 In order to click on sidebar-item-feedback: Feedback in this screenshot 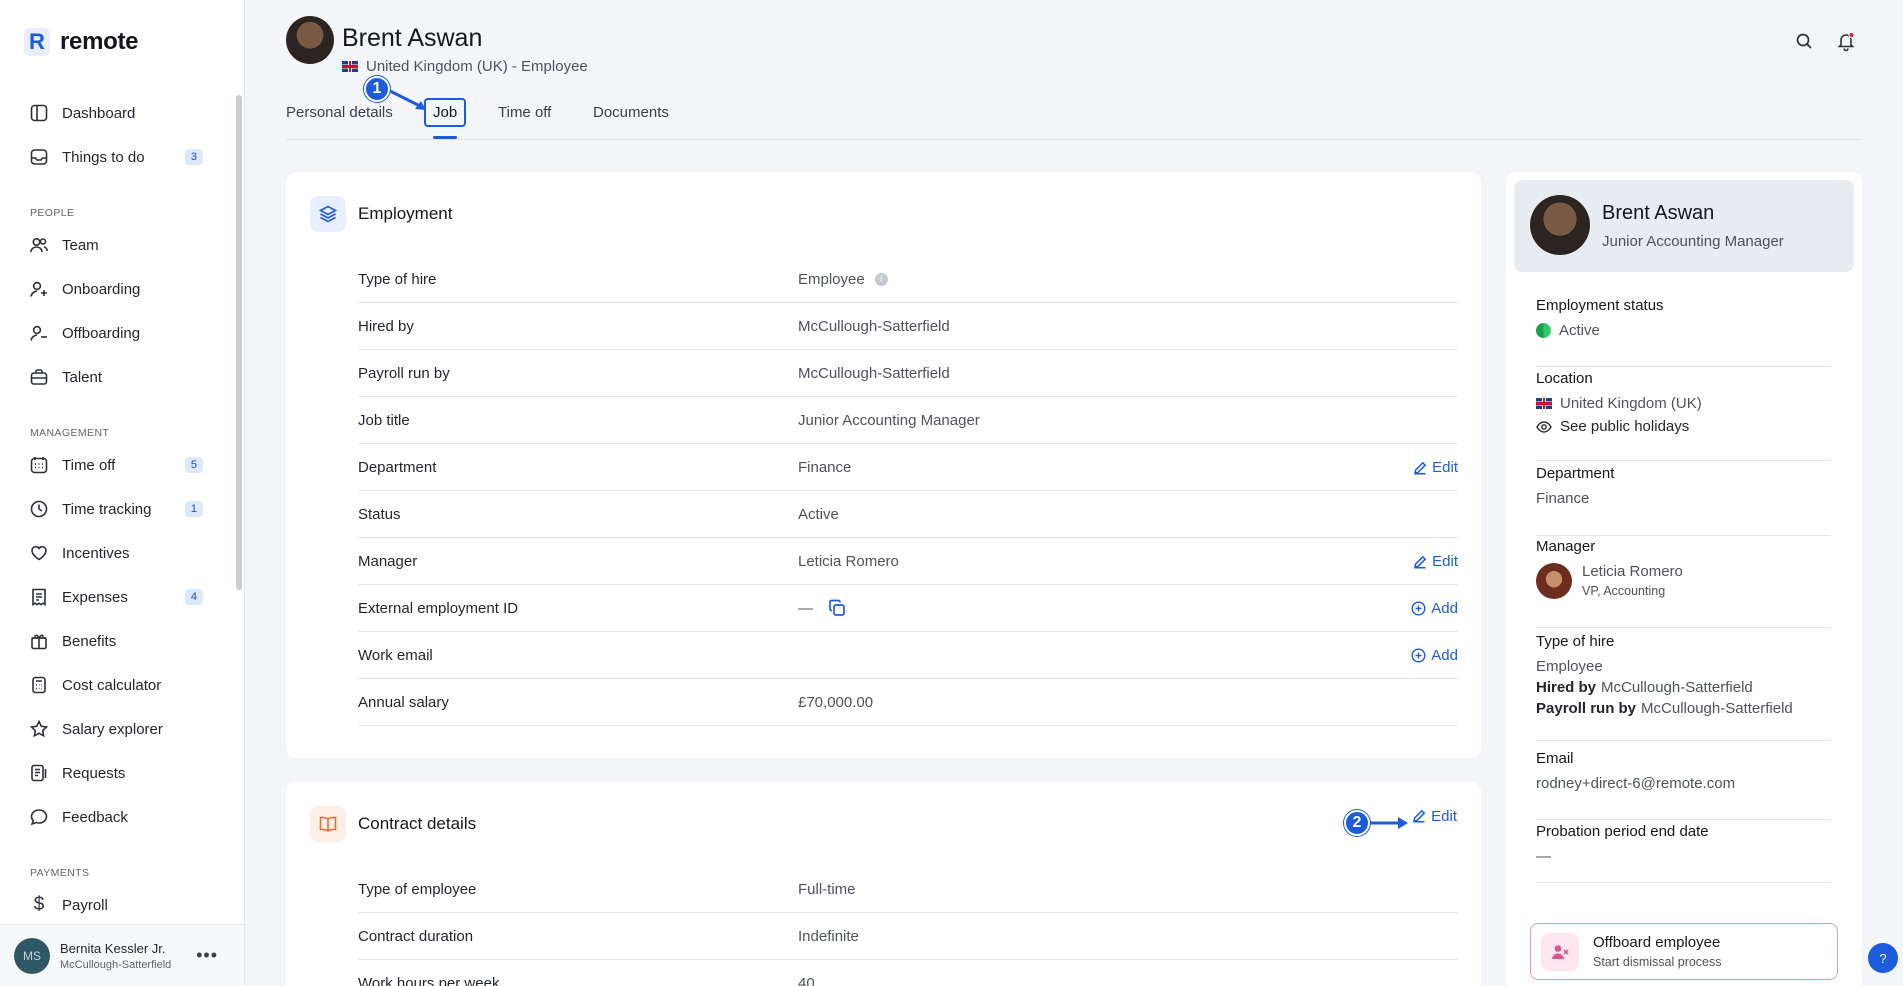, I will do `click(115, 817)`.